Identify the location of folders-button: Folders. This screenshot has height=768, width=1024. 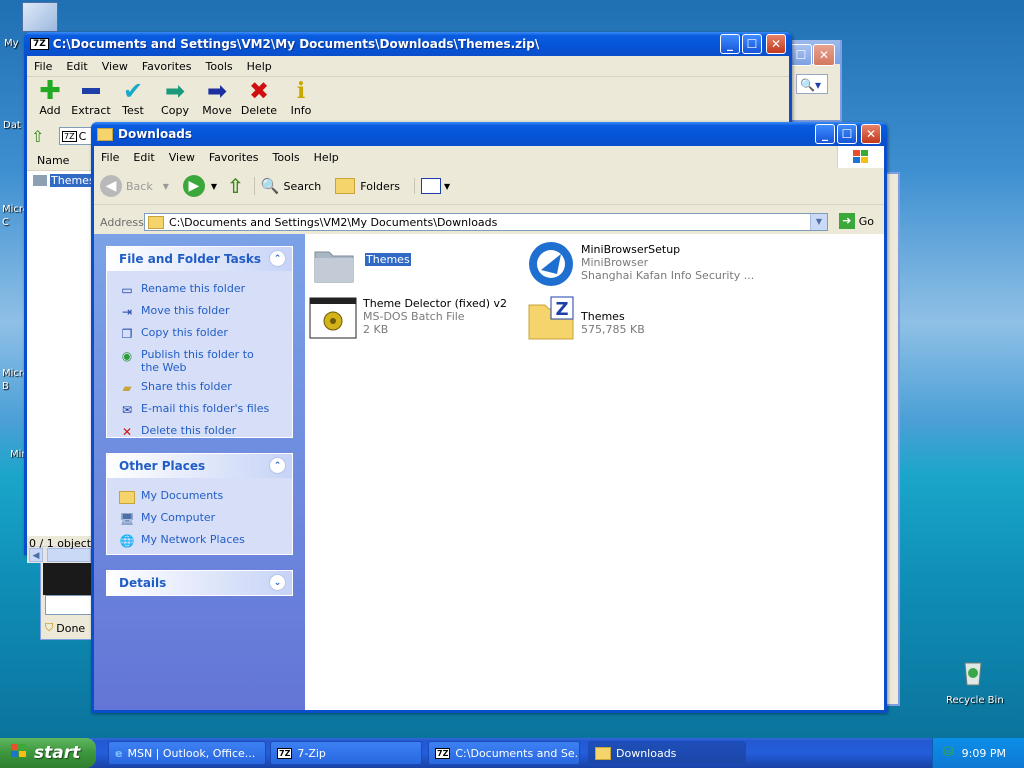
(367, 186).